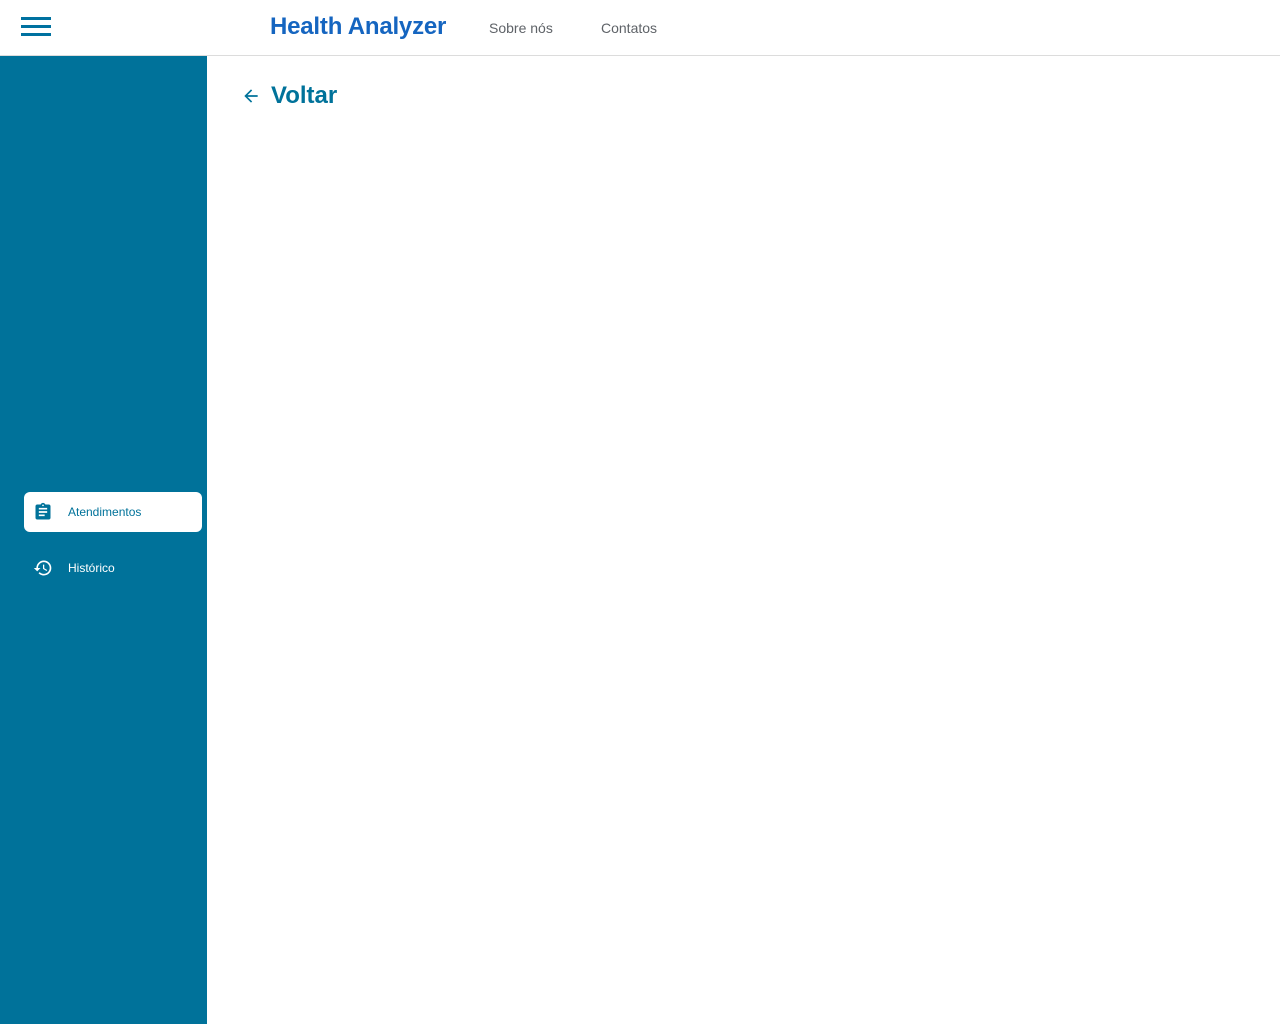  I want to click on hamburger-menu-icon, so click(36, 28).